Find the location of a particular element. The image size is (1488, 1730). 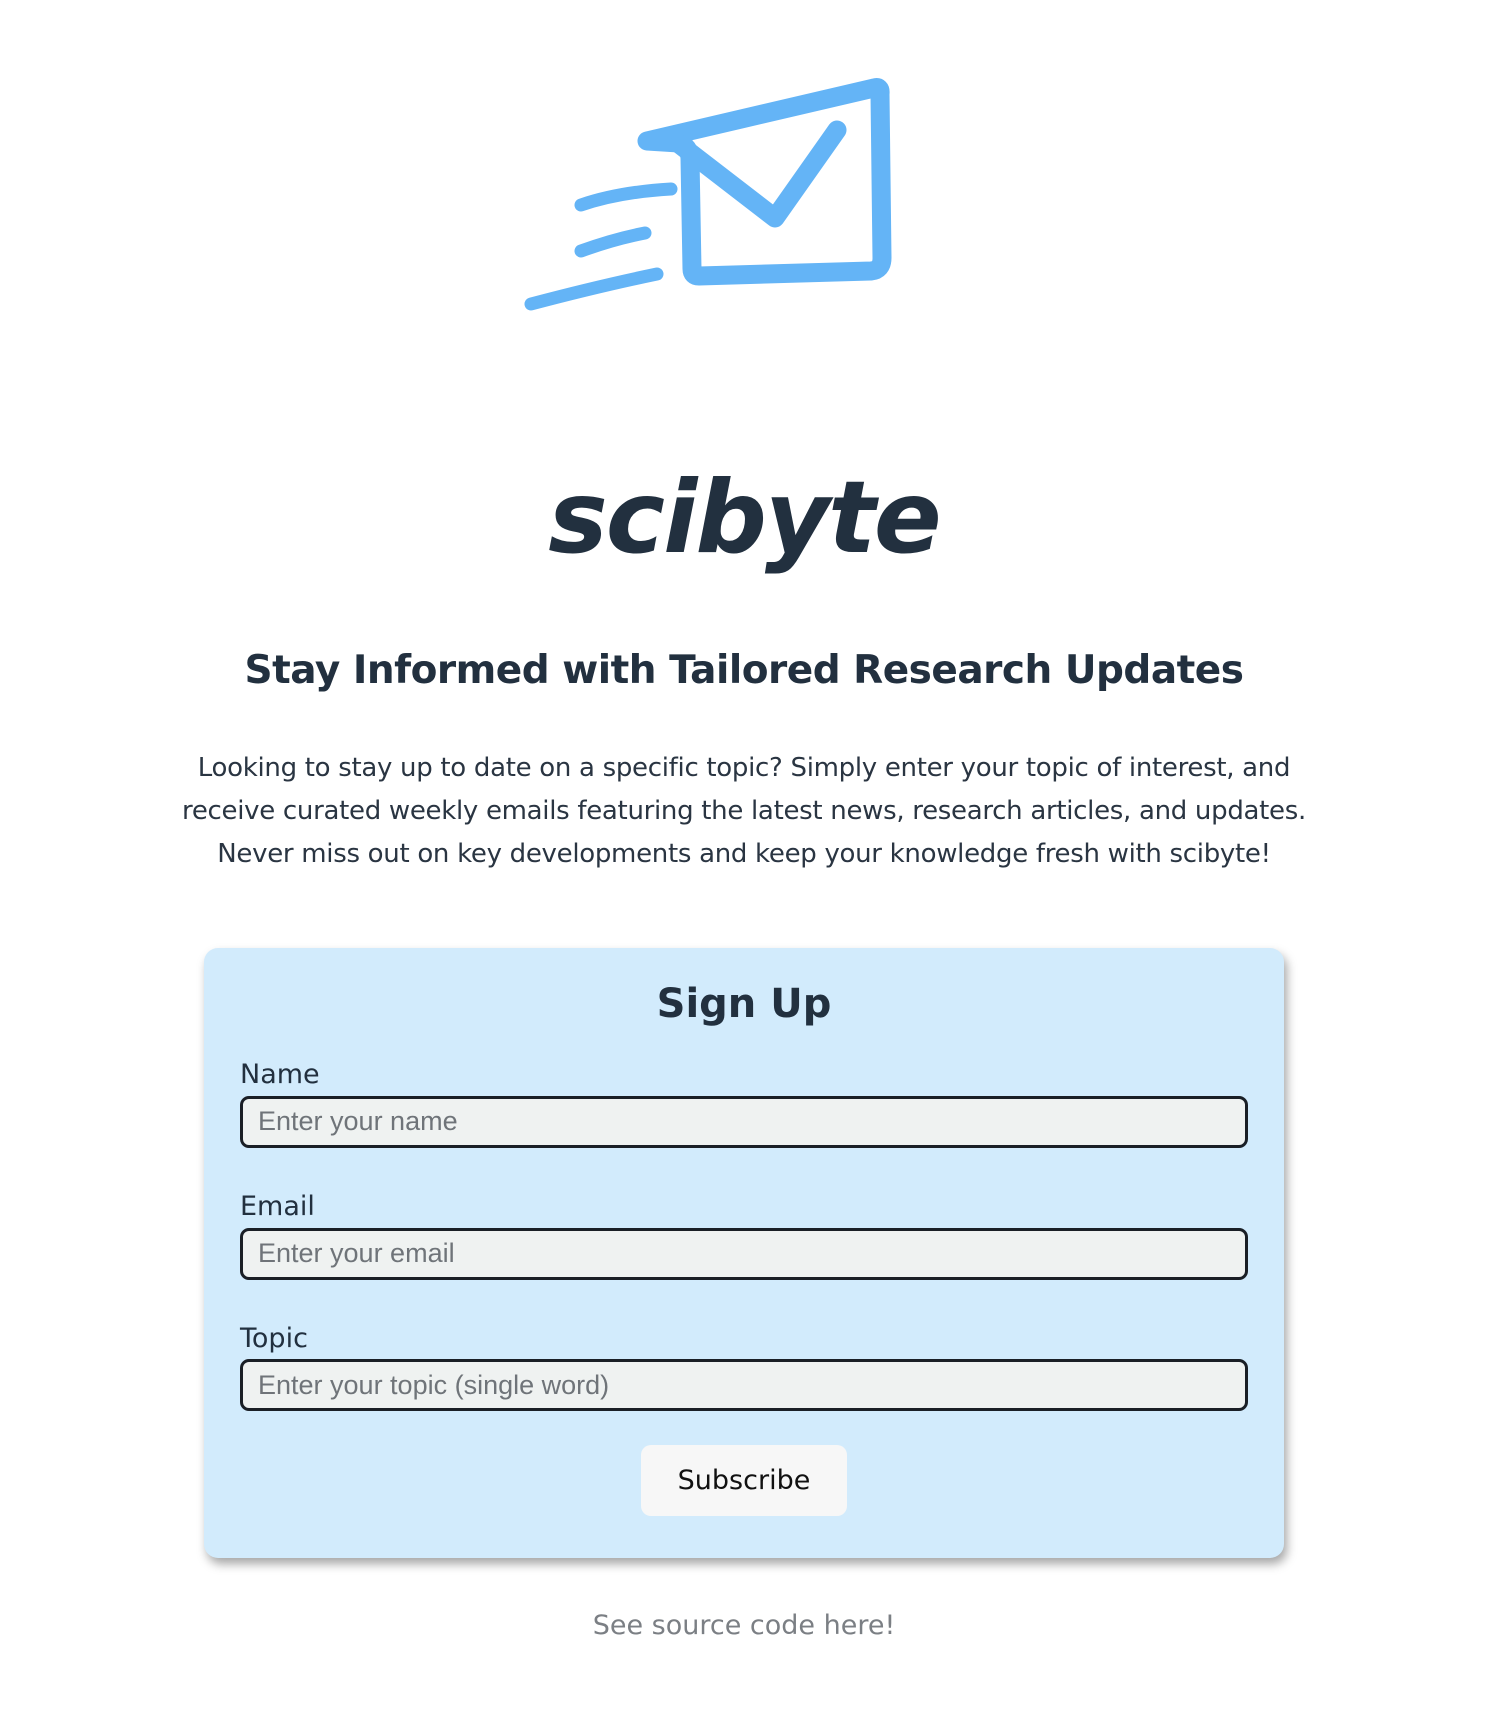

email-input is located at coordinates (744, 1253).